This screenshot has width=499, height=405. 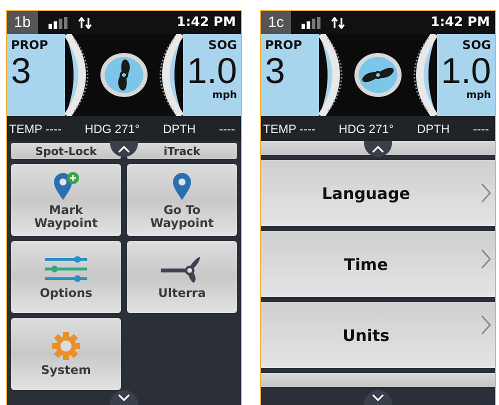 What do you see at coordinates (378, 193) in the screenshot?
I see `menu-list-item: Language` at bounding box center [378, 193].